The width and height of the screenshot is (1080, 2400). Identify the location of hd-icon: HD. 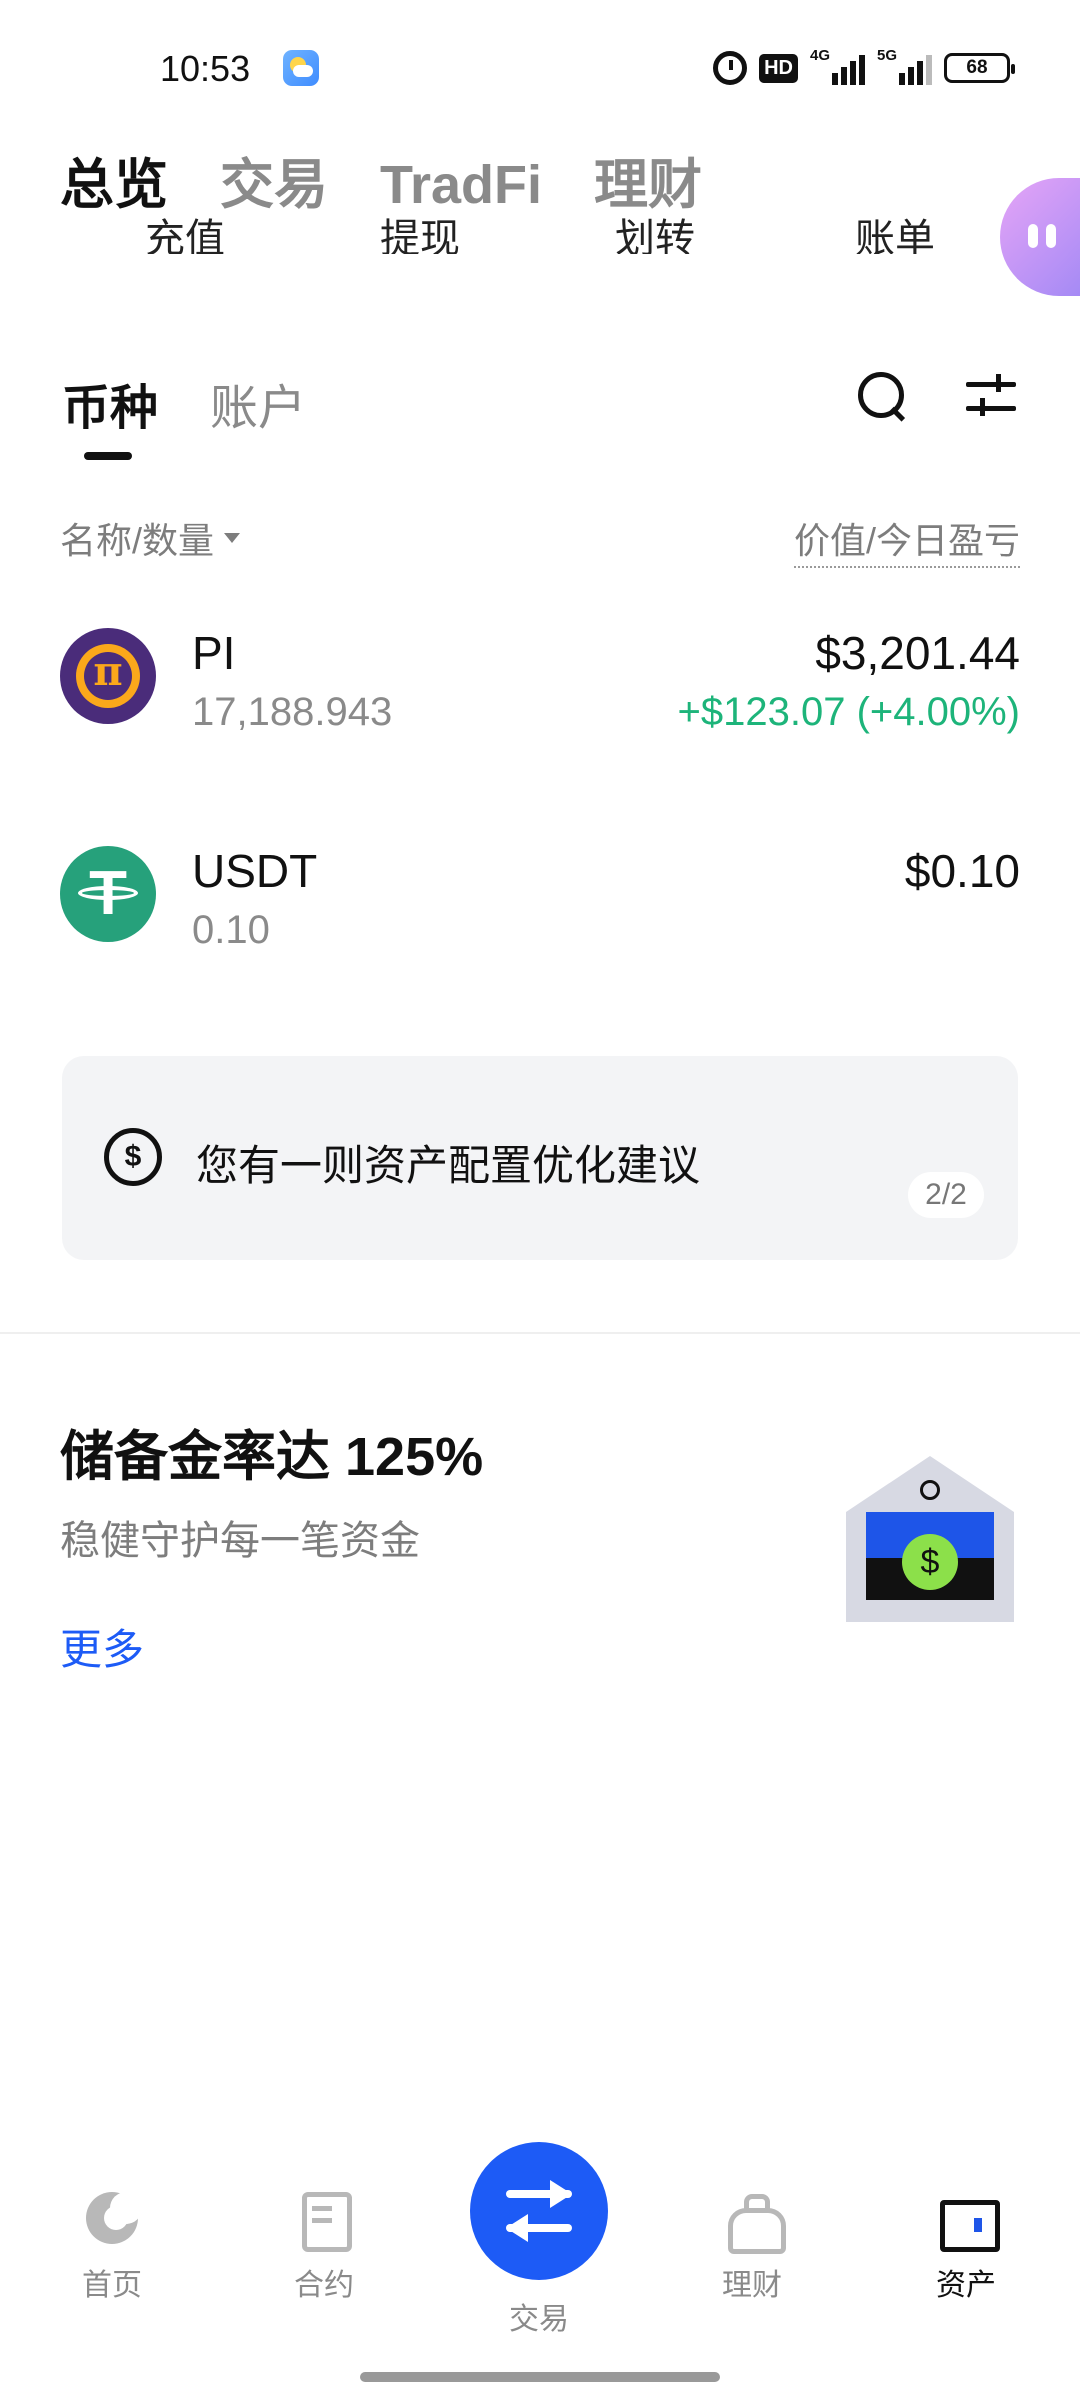
(778, 68).